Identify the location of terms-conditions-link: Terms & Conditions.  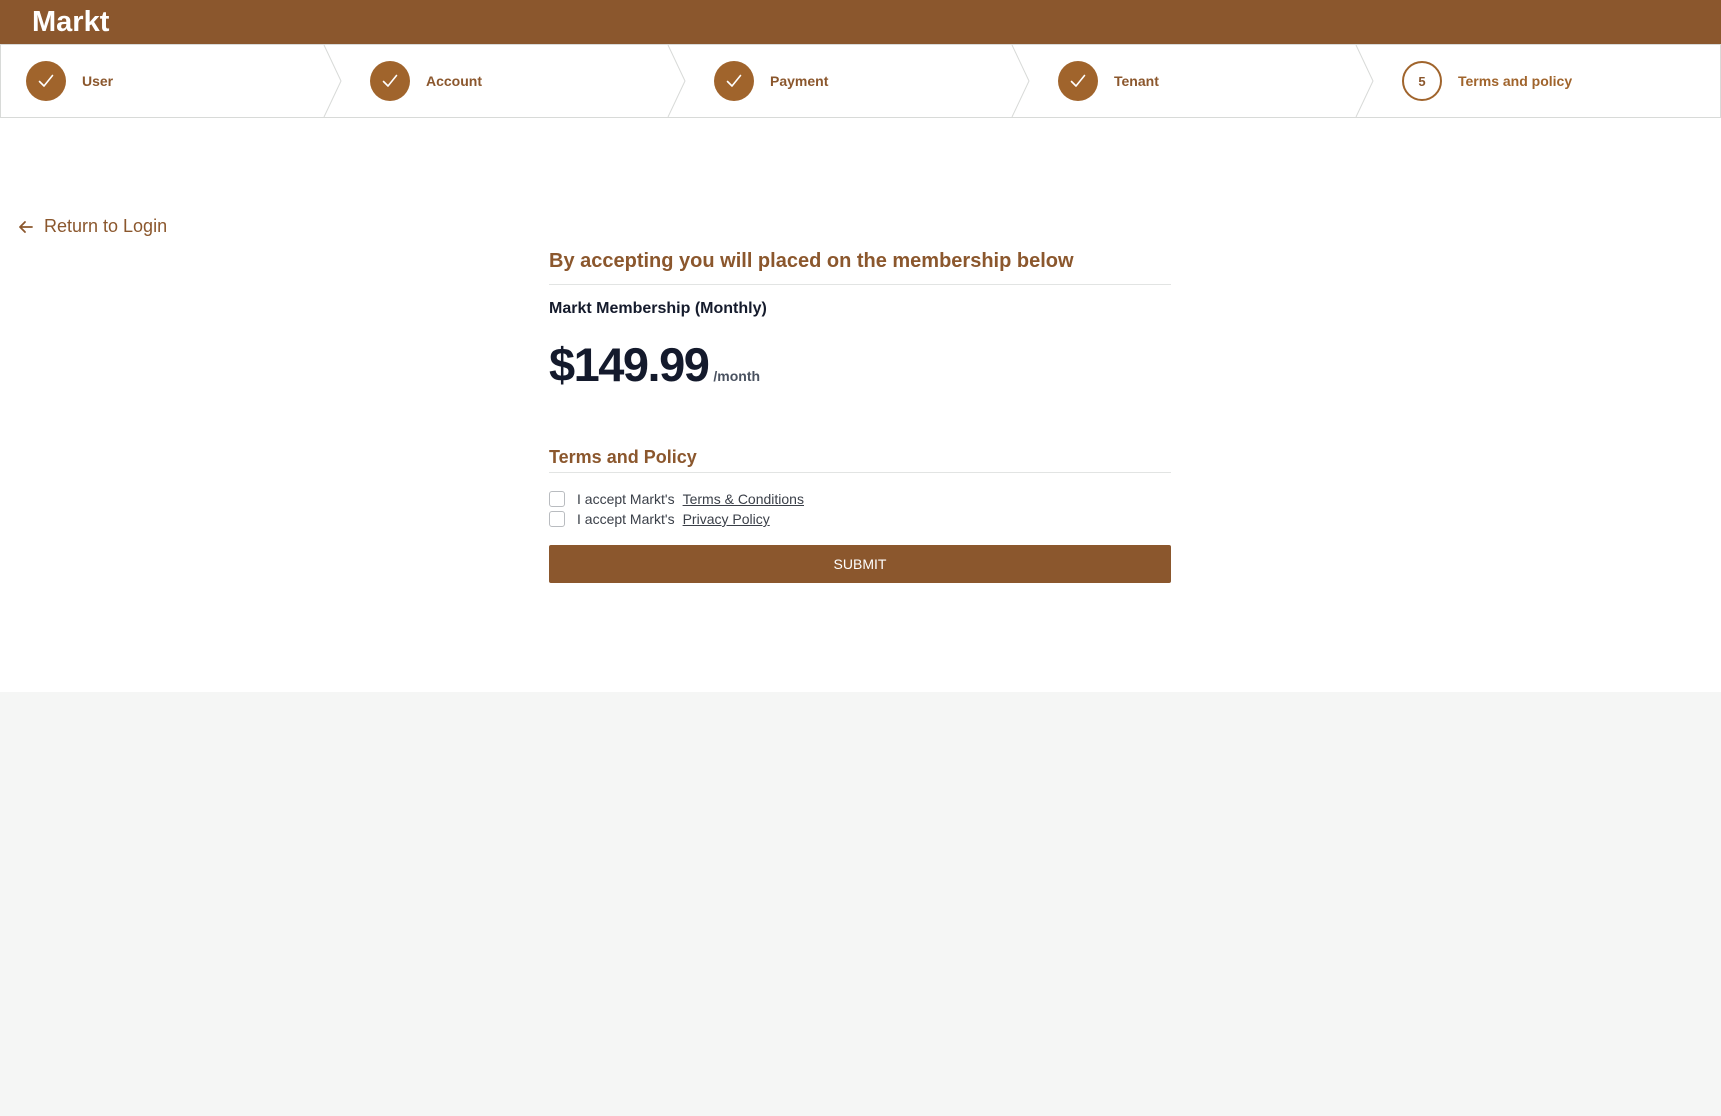
(743, 499).